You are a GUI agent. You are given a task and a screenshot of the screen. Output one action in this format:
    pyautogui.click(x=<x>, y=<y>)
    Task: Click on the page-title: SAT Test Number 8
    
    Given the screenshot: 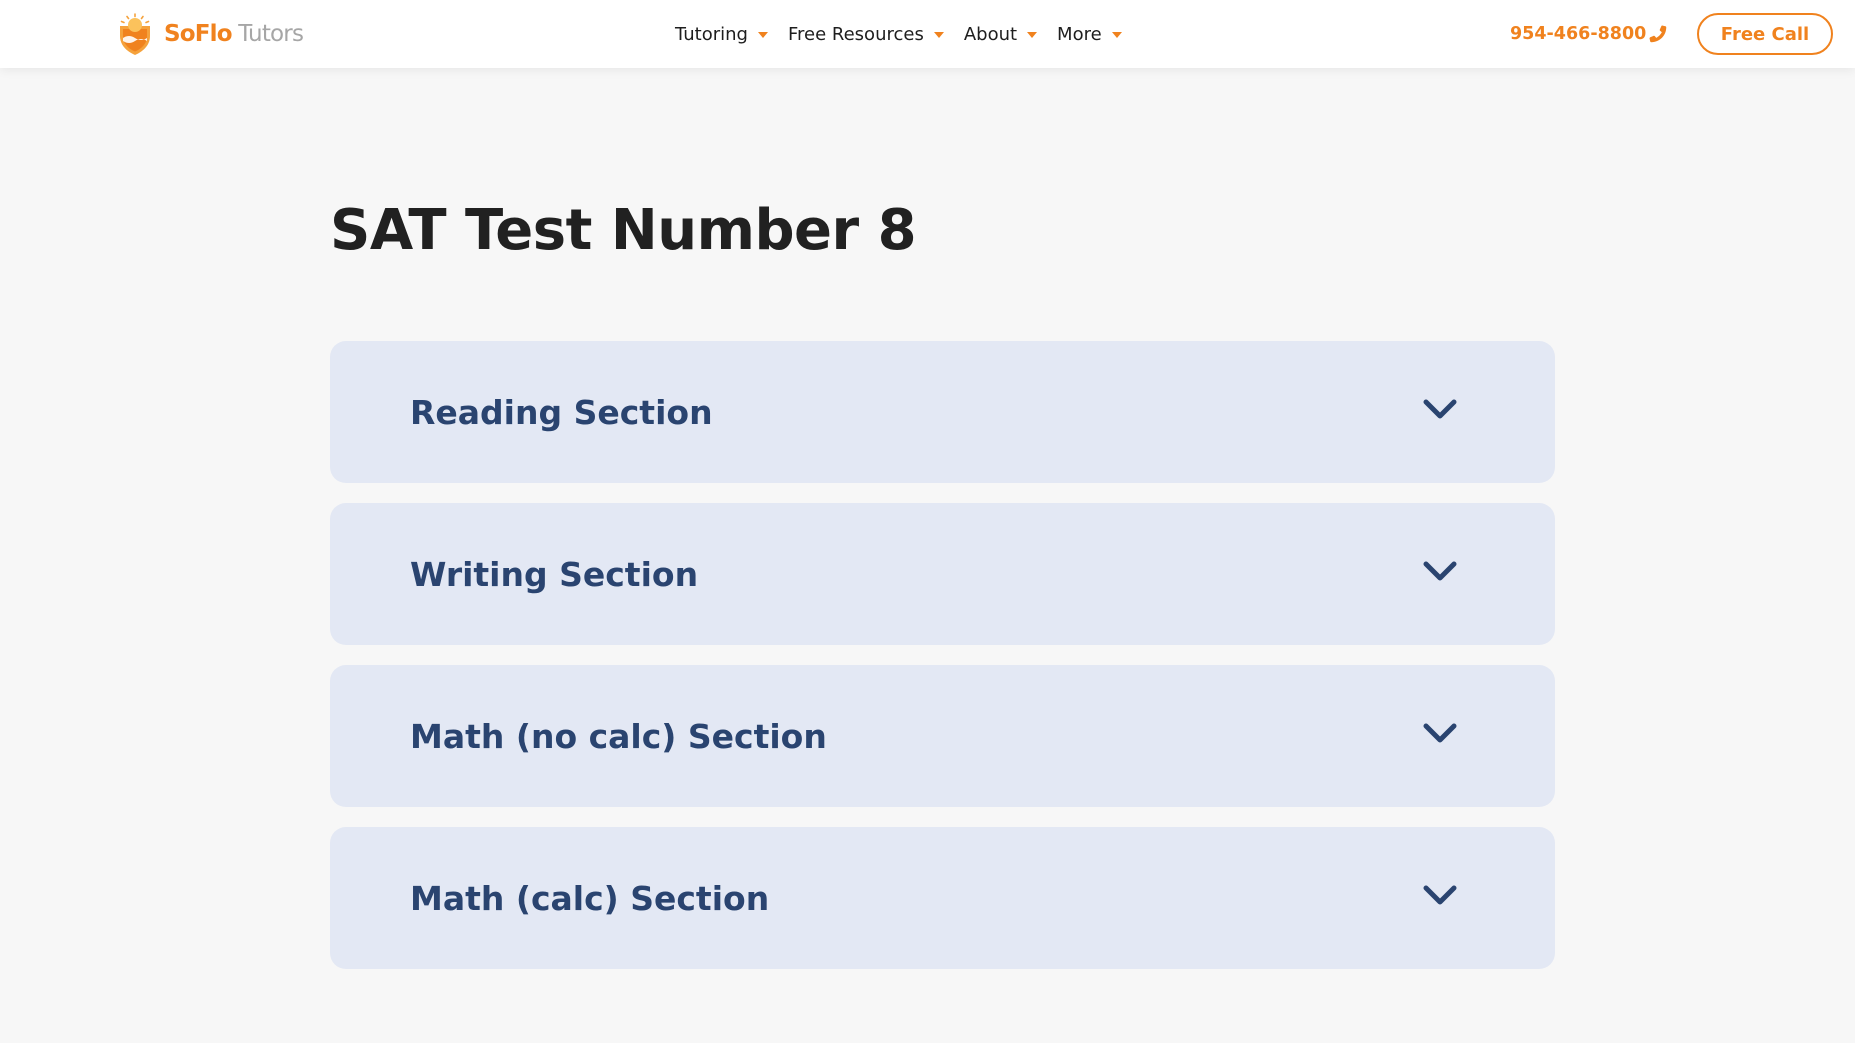 What is the action you would take?
    pyautogui.click(x=623, y=230)
    